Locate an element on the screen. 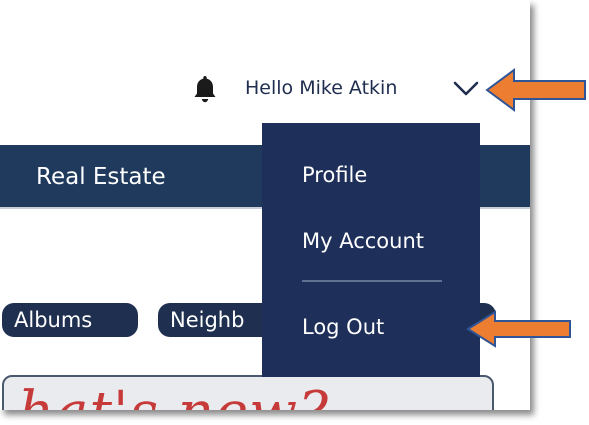 This screenshot has width=589, height=425. banner-text: hat's new? is located at coordinates (173, 397).